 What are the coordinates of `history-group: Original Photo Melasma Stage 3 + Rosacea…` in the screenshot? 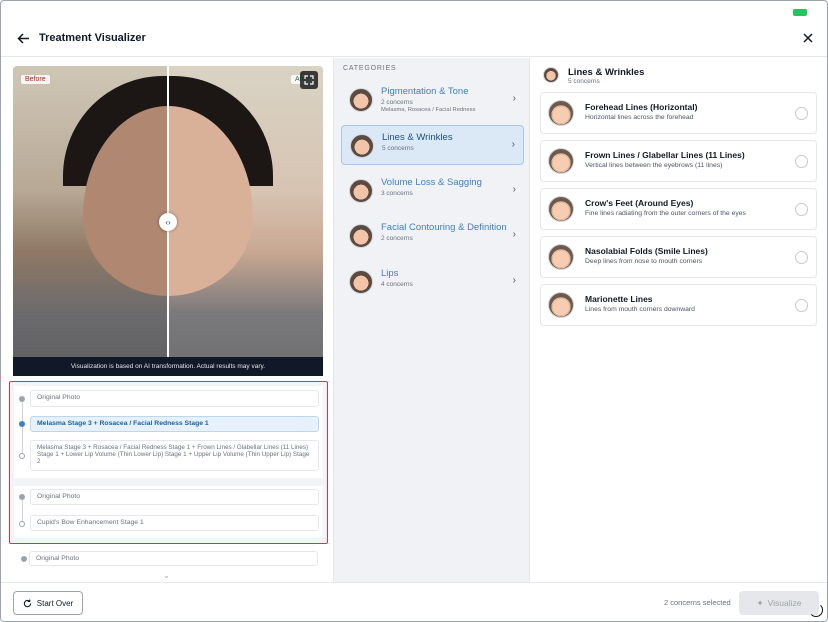 It's located at (168, 432).